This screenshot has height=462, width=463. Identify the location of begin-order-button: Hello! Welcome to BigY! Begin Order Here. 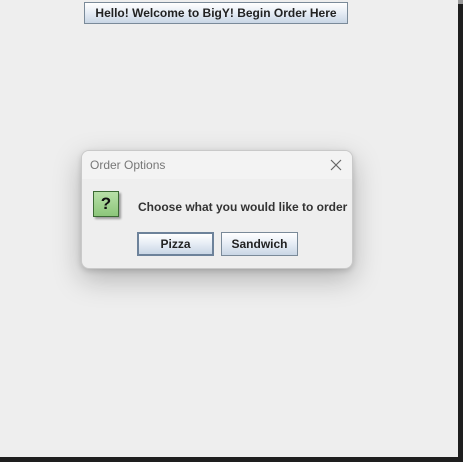
(216, 13).